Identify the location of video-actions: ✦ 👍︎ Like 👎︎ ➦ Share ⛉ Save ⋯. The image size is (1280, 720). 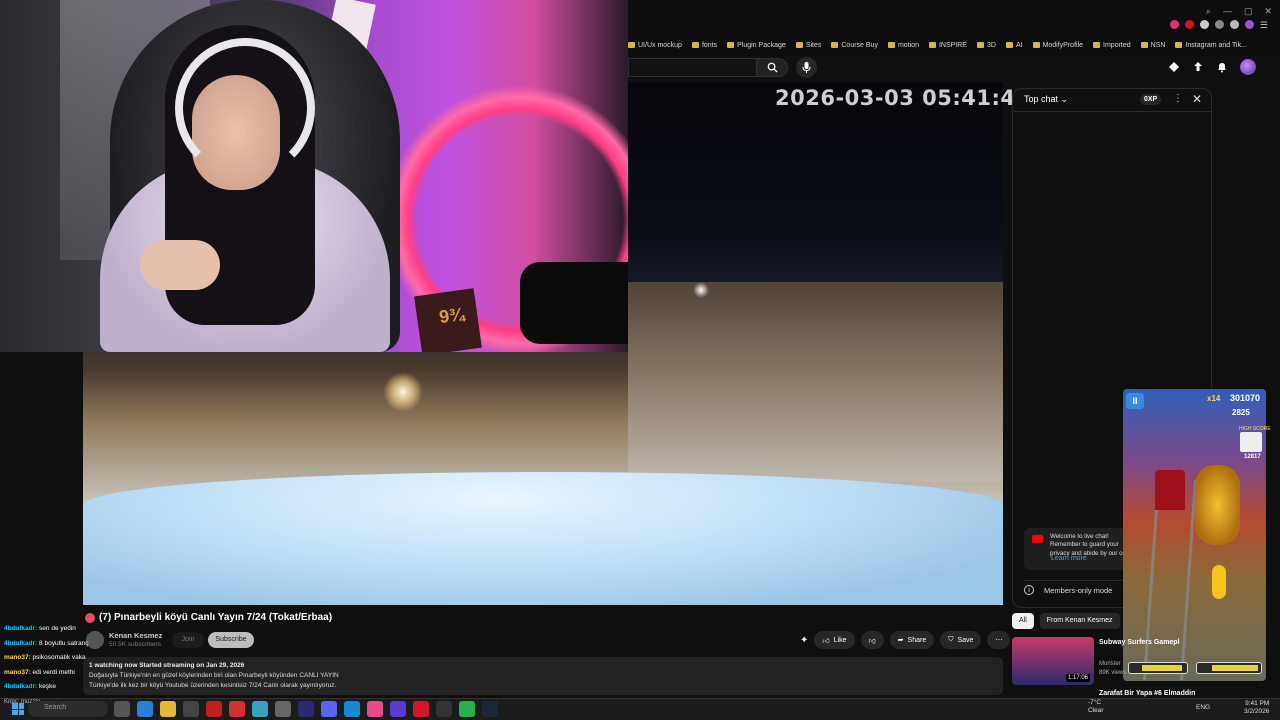
(905, 640).